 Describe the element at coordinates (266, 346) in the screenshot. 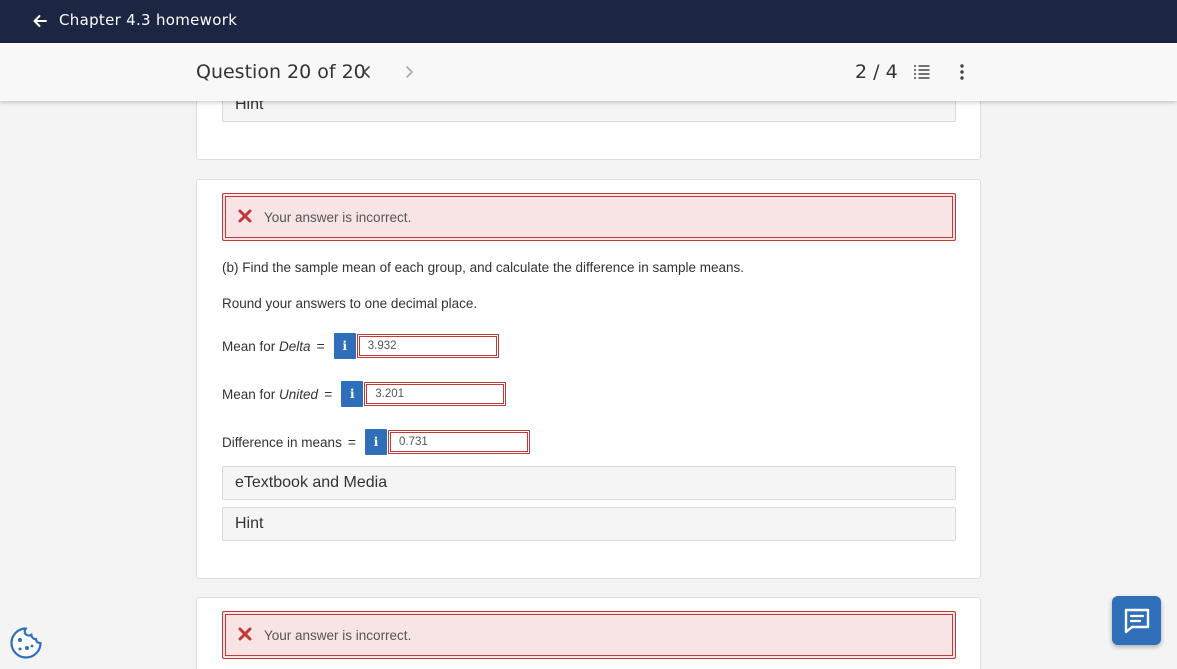

I see `mean-delta-label: Mean for Delta` at that location.